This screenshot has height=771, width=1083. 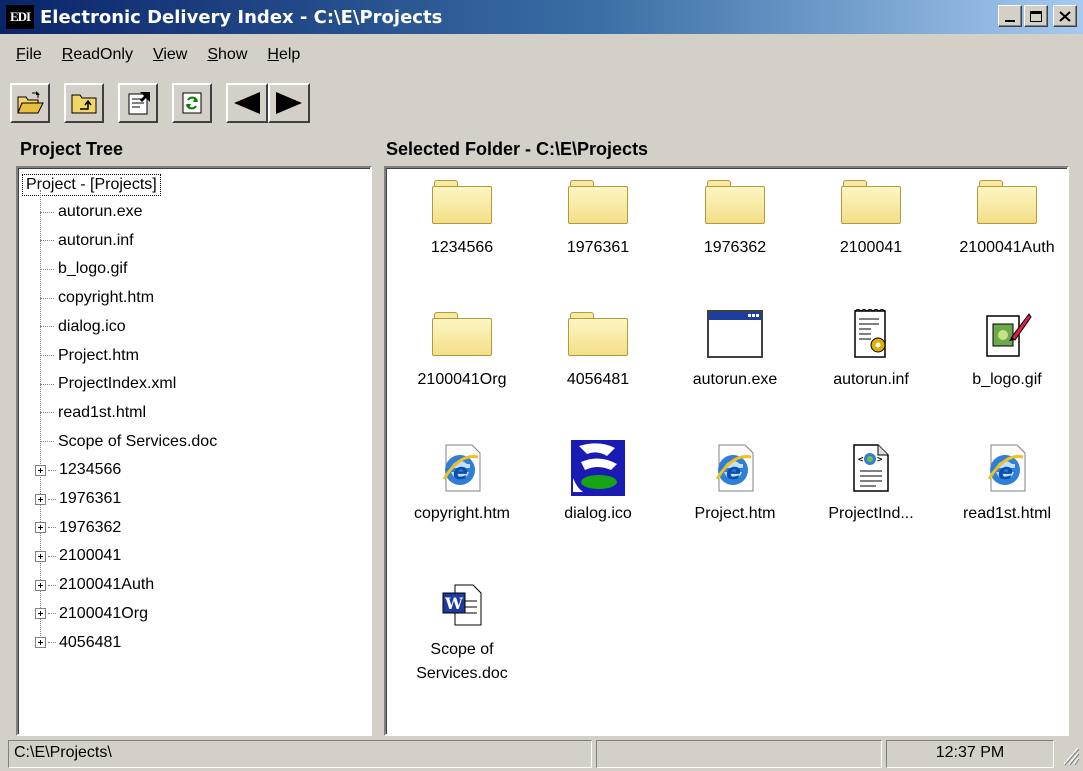 I want to click on properties-button, so click(x=138, y=103).